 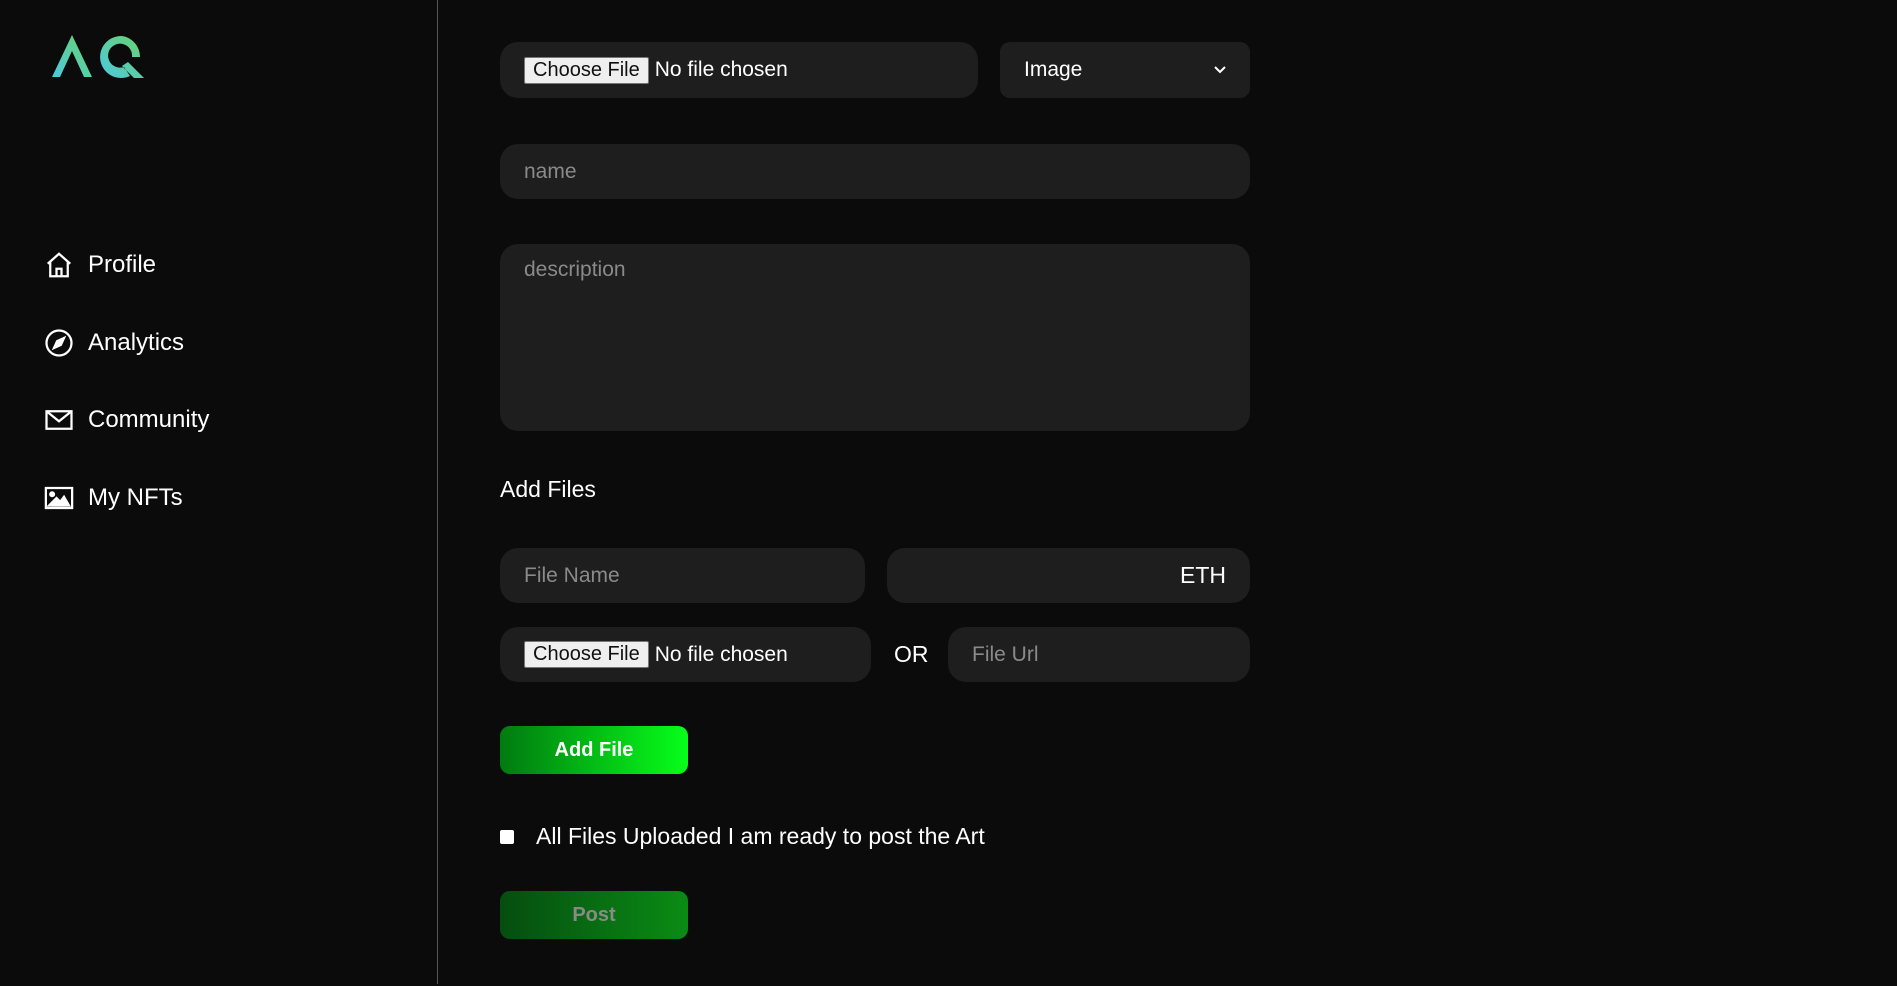 I want to click on sidebar-item-label: My NFTs, so click(x=135, y=497).